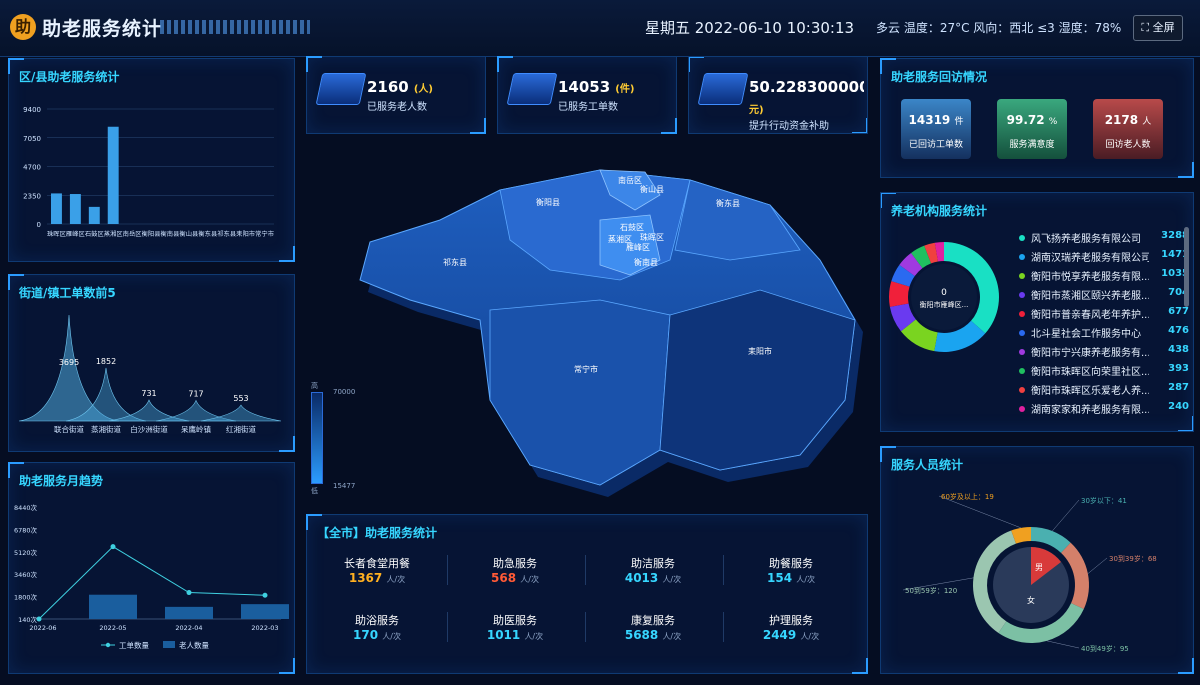 The image size is (1200, 685). I want to click on service-item: 康复服务 5688 人/次, so click(653, 627).